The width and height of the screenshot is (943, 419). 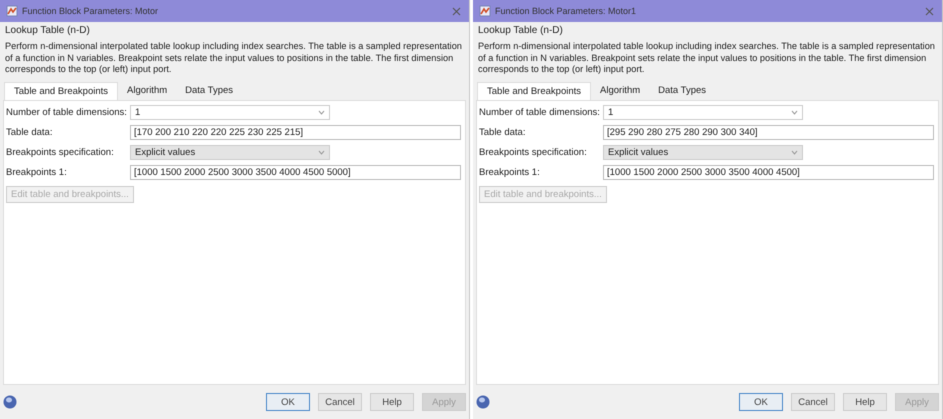 What do you see at coordinates (768, 132) in the screenshot?
I see `input-field: [295 290 280 275 280 290 300 340]` at bounding box center [768, 132].